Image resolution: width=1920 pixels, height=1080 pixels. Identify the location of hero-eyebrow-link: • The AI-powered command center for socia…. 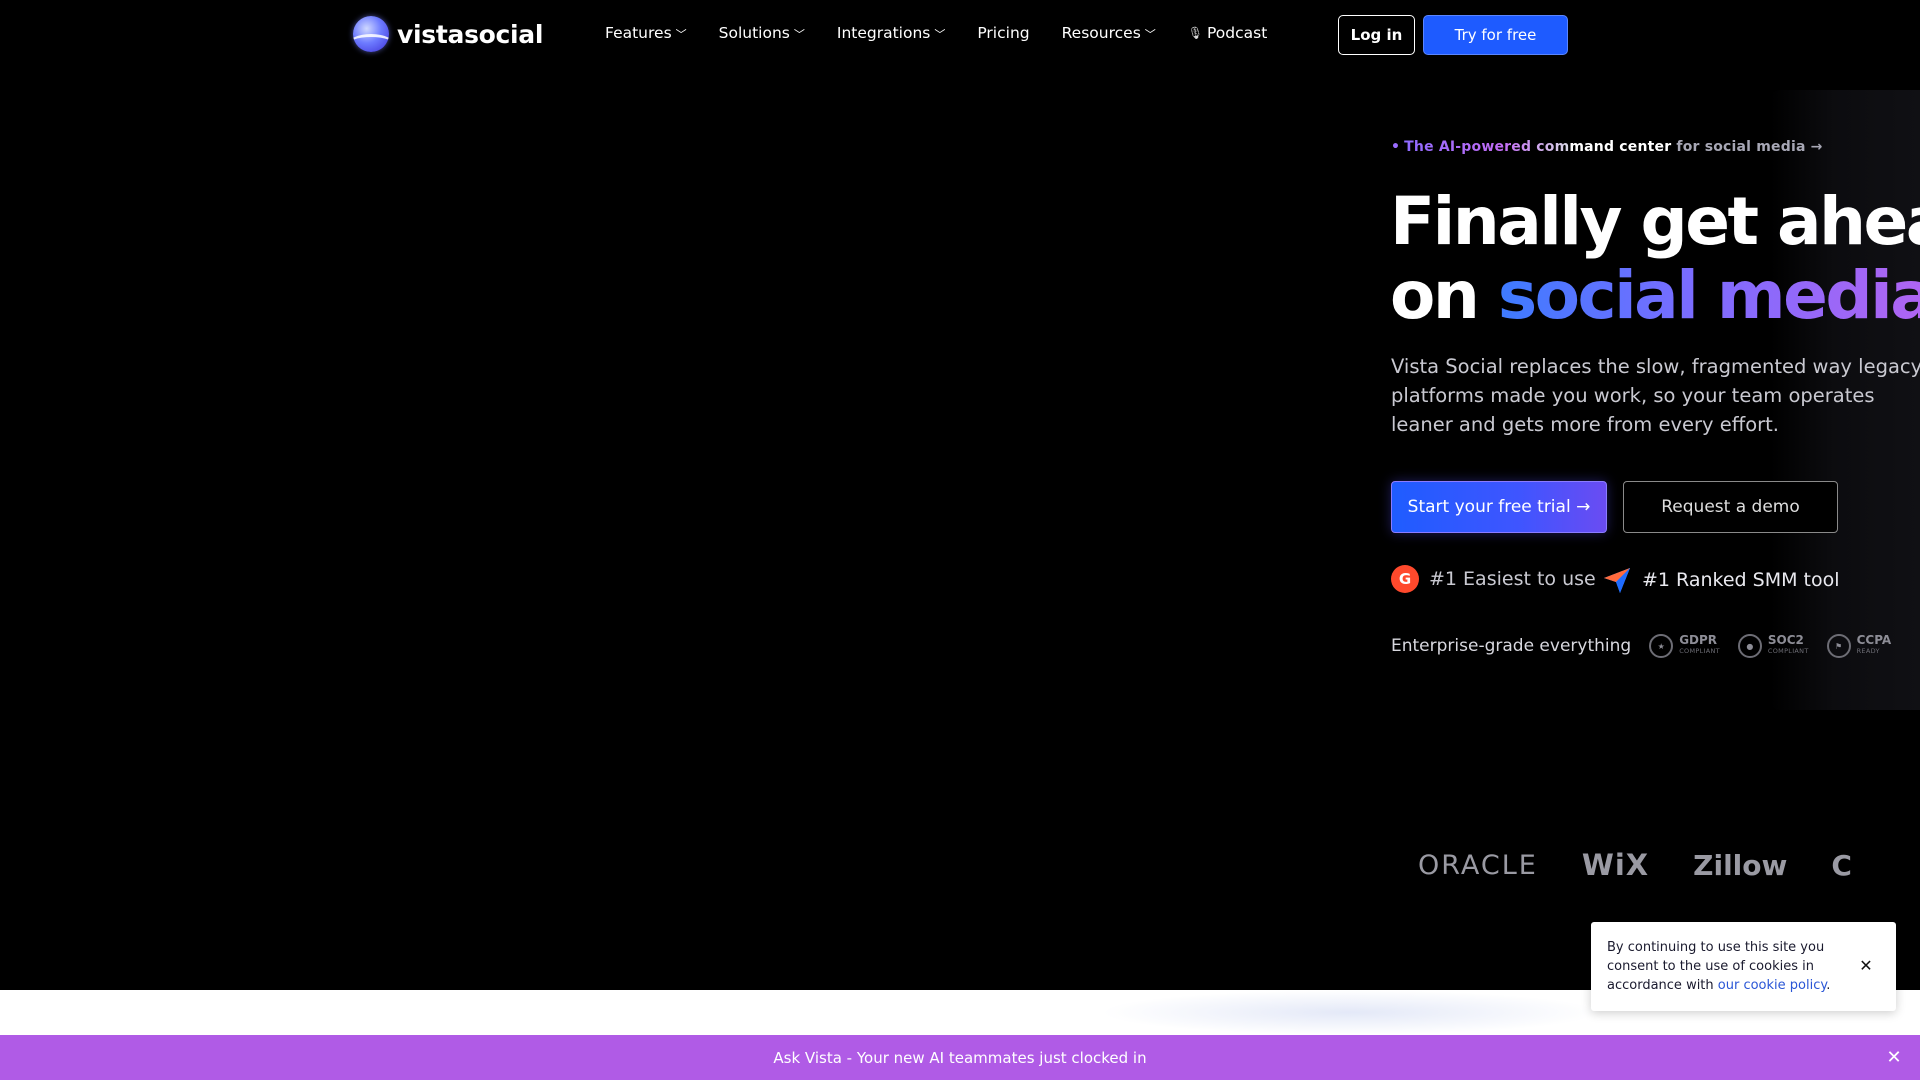
(1607, 147).